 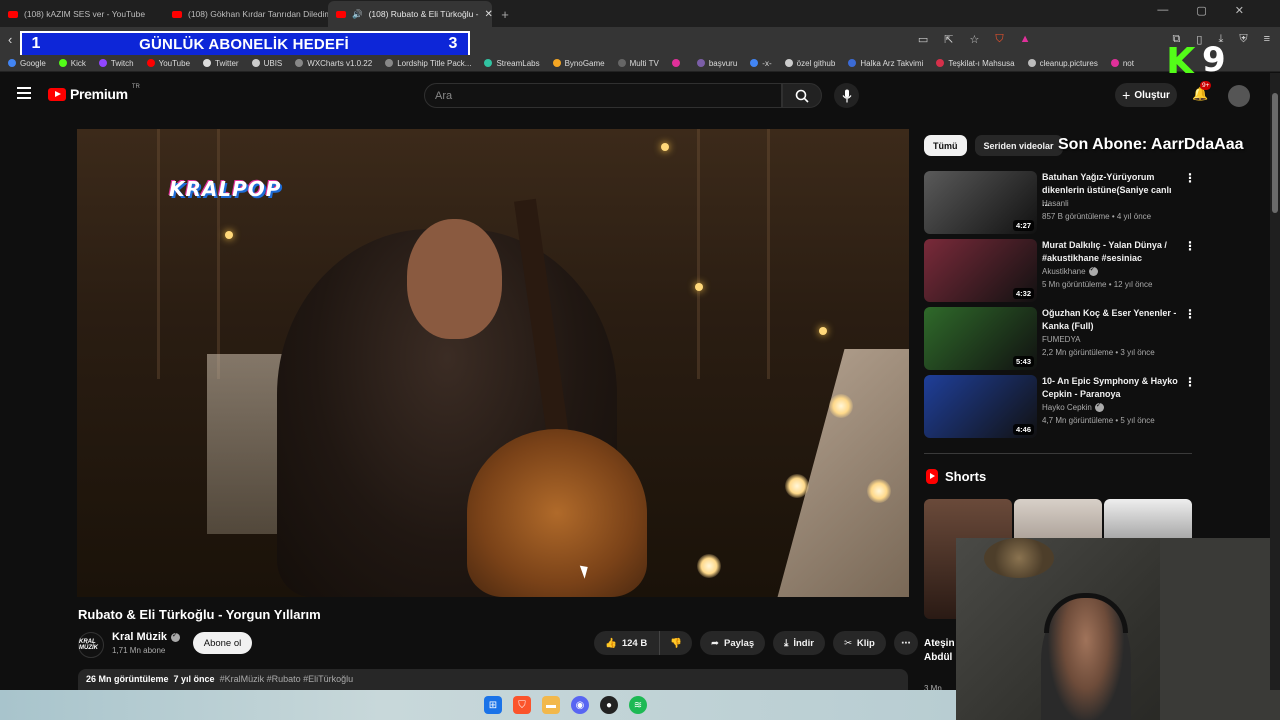 What do you see at coordinates (945, 145) in the screenshot?
I see `chip-all: Tümü` at bounding box center [945, 145].